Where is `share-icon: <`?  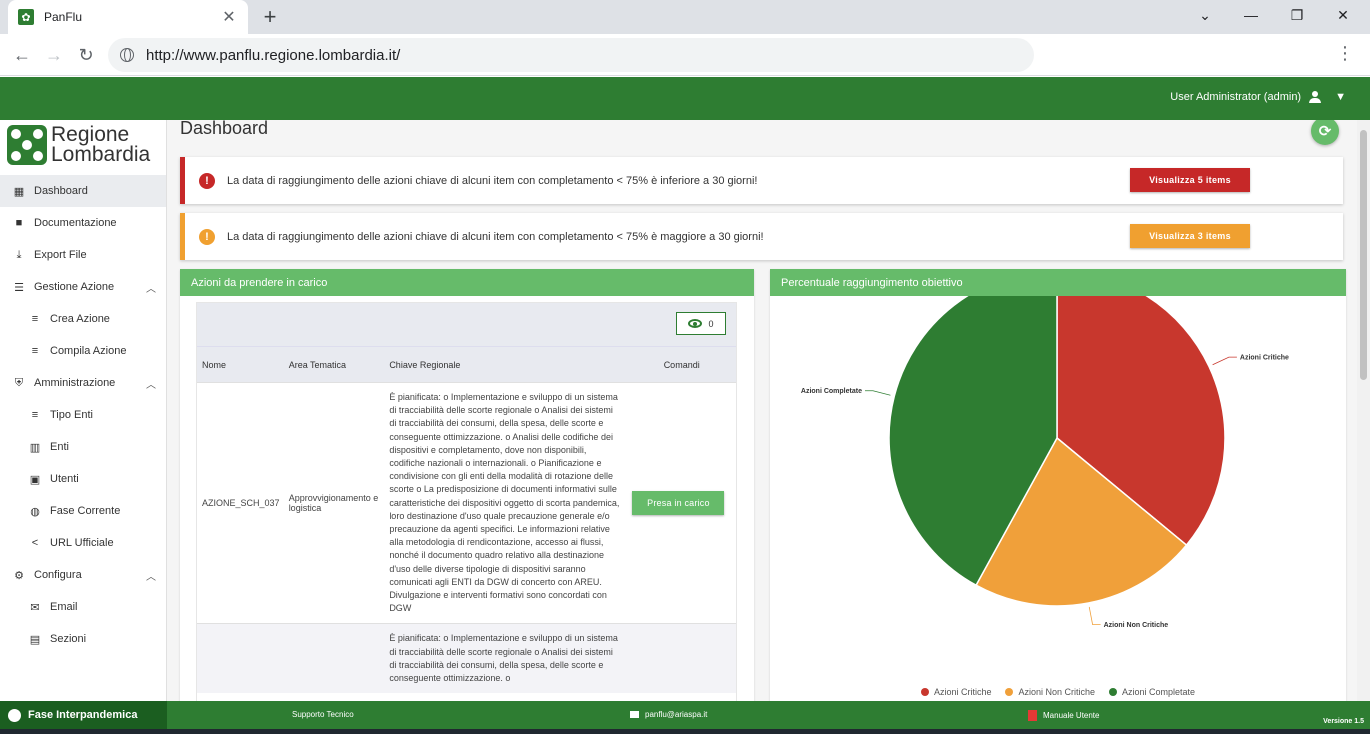
share-icon: < is located at coordinates (35, 543).